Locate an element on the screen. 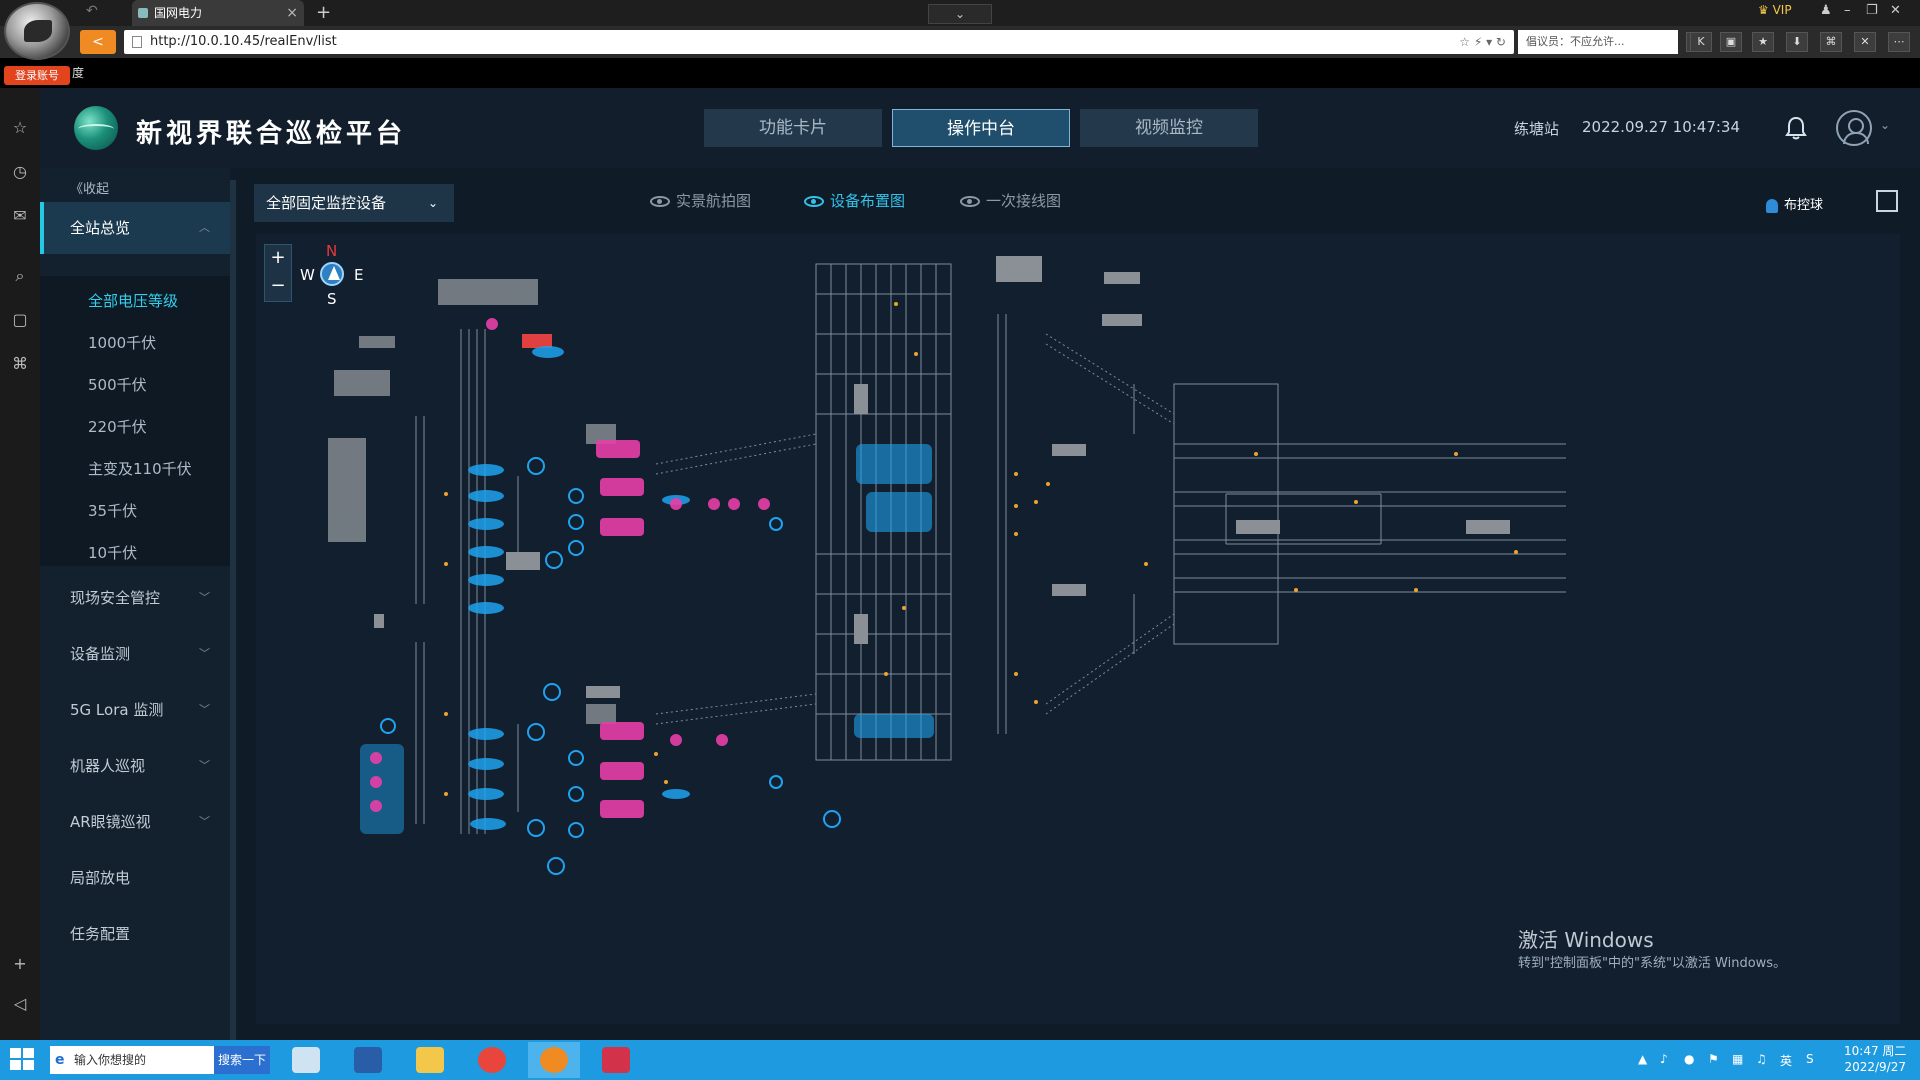 The width and height of the screenshot is (1920, 1080). nav-robot-patrol: 机器人巡视 ﹀ is located at coordinates (135, 766).